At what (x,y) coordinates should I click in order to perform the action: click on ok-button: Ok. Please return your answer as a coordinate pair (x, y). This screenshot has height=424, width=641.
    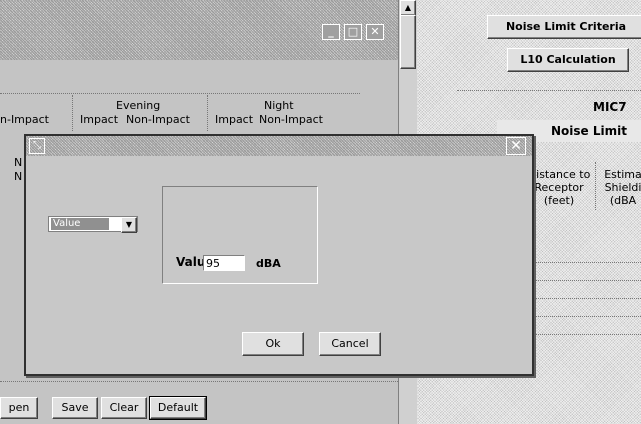
    Looking at the image, I should click on (273, 344).